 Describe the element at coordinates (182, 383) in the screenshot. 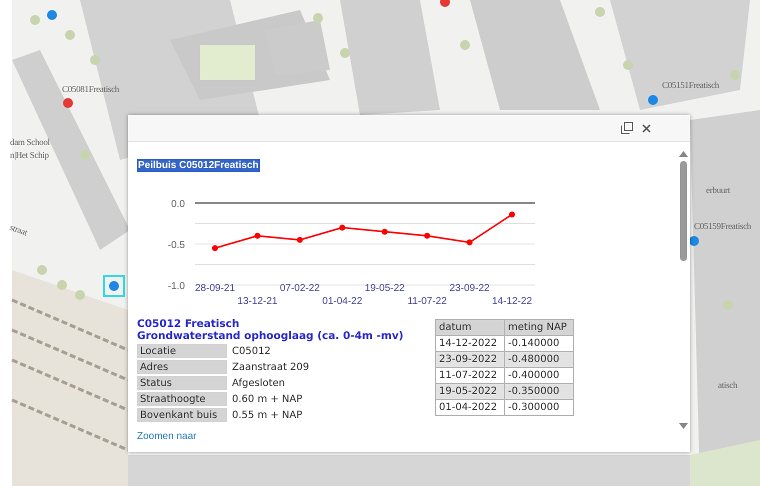

I see `attribute-label: Status` at that location.